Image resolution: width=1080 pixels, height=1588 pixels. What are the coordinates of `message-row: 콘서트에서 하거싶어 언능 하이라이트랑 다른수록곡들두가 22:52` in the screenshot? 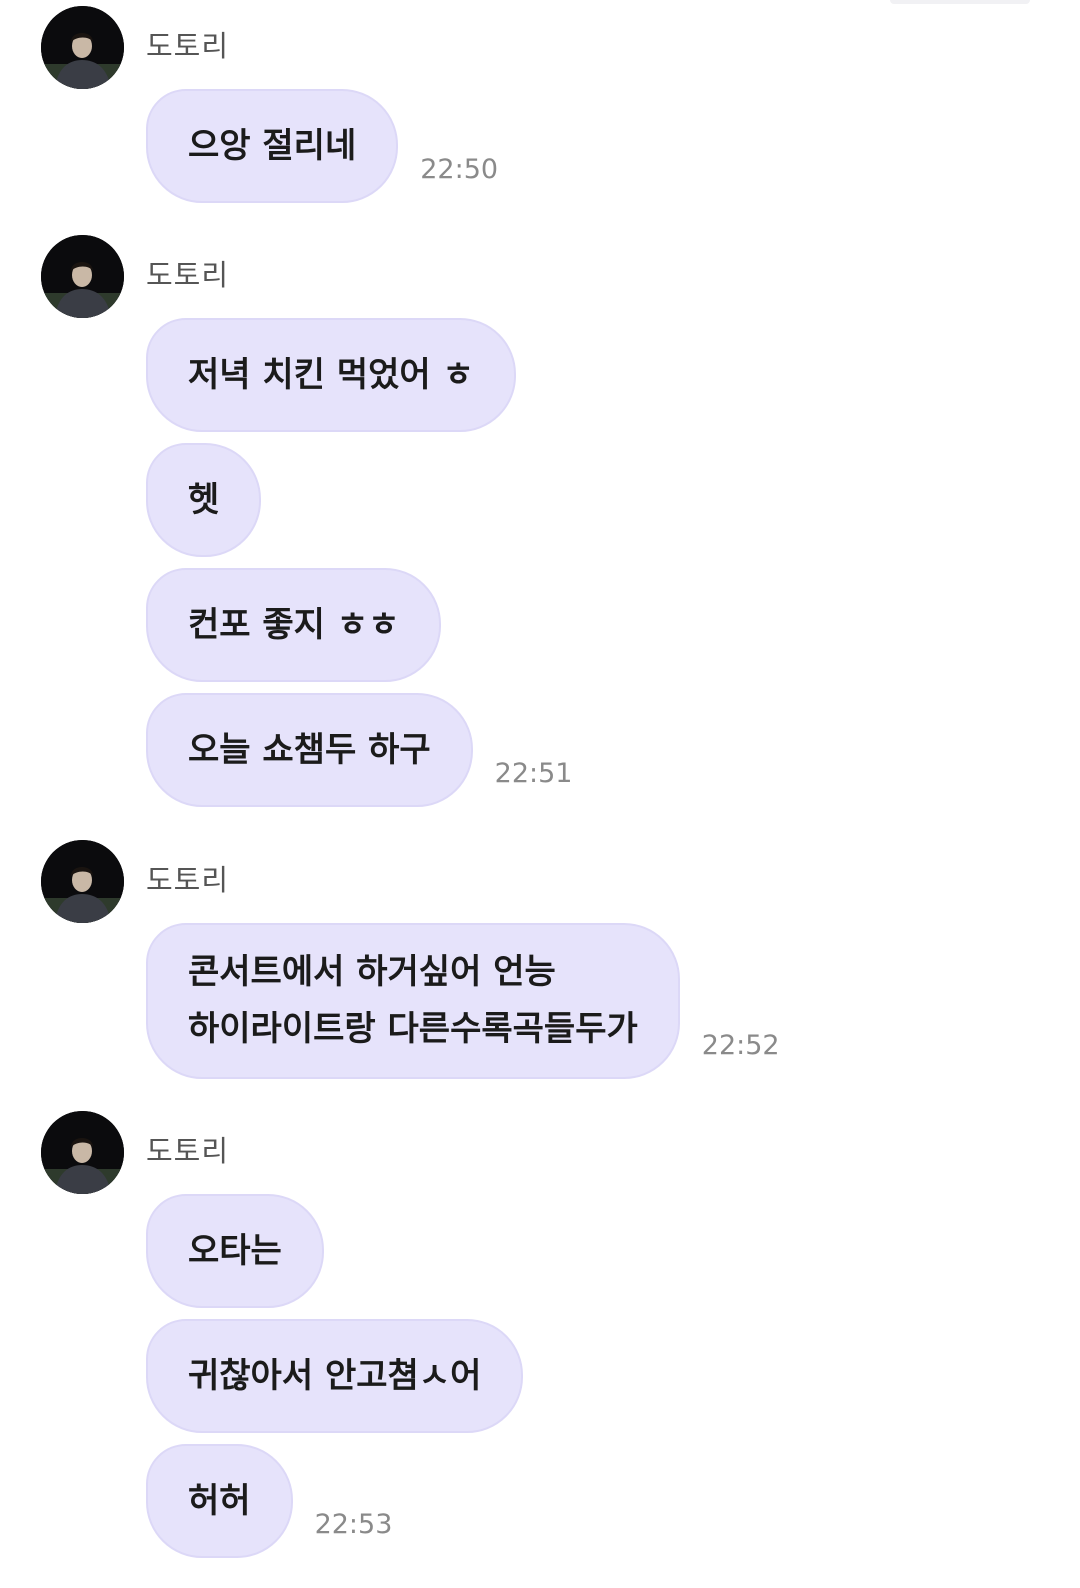 It's located at (463, 1001).